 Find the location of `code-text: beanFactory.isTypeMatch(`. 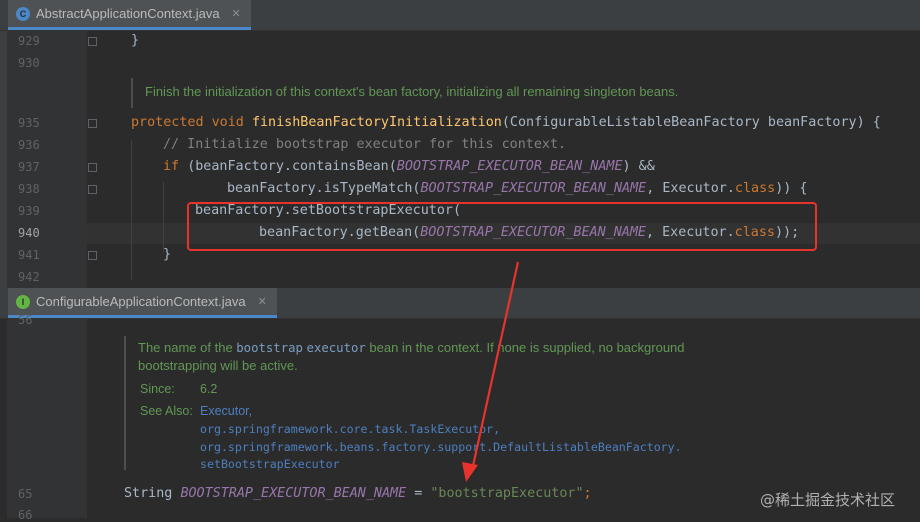

code-text: beanFactory.isTypeMatch( is located at coordinates (324, 188).